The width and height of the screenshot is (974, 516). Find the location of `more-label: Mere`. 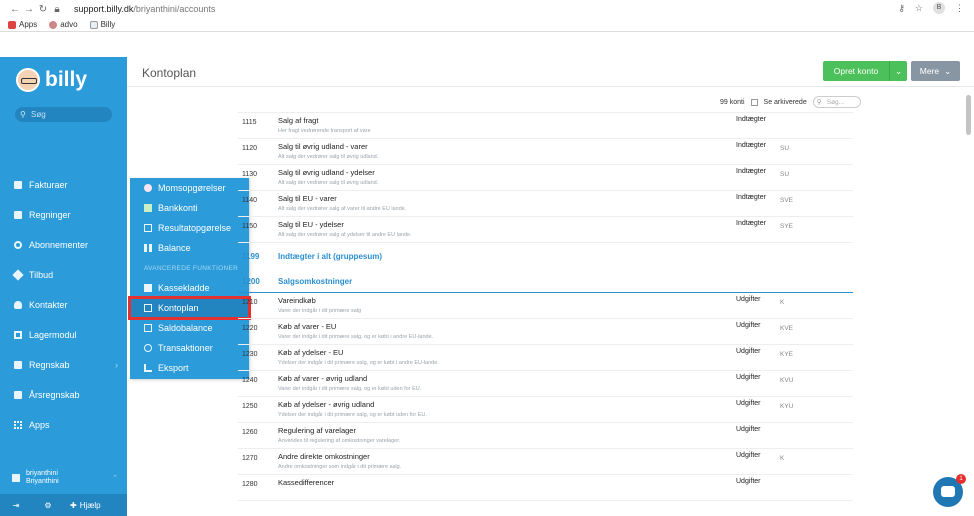

more-label: Mere is located at coordinates (929, 71).